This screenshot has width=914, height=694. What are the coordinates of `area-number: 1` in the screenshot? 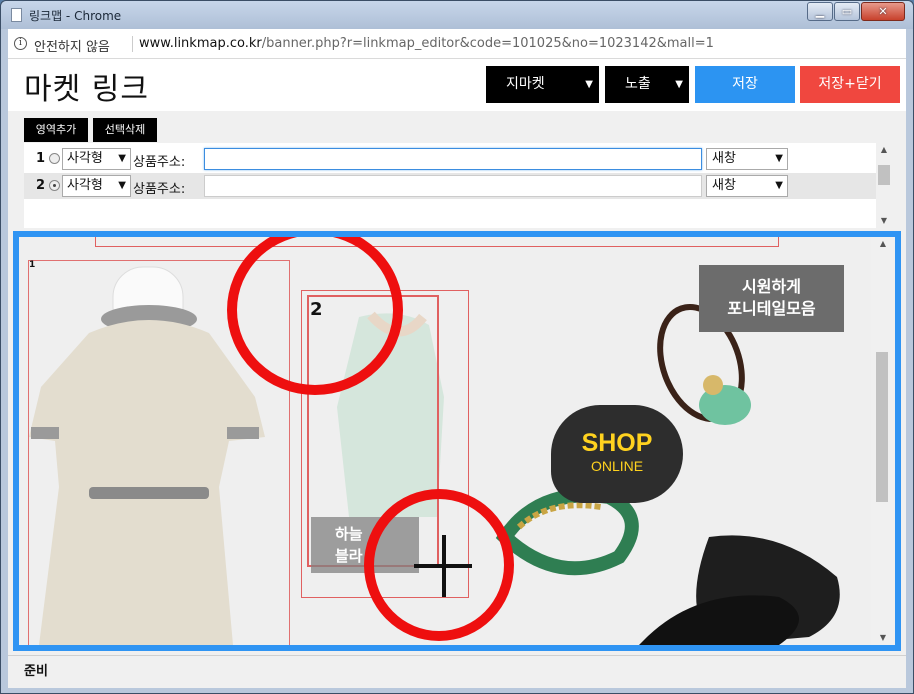 It's located at (41, 158).